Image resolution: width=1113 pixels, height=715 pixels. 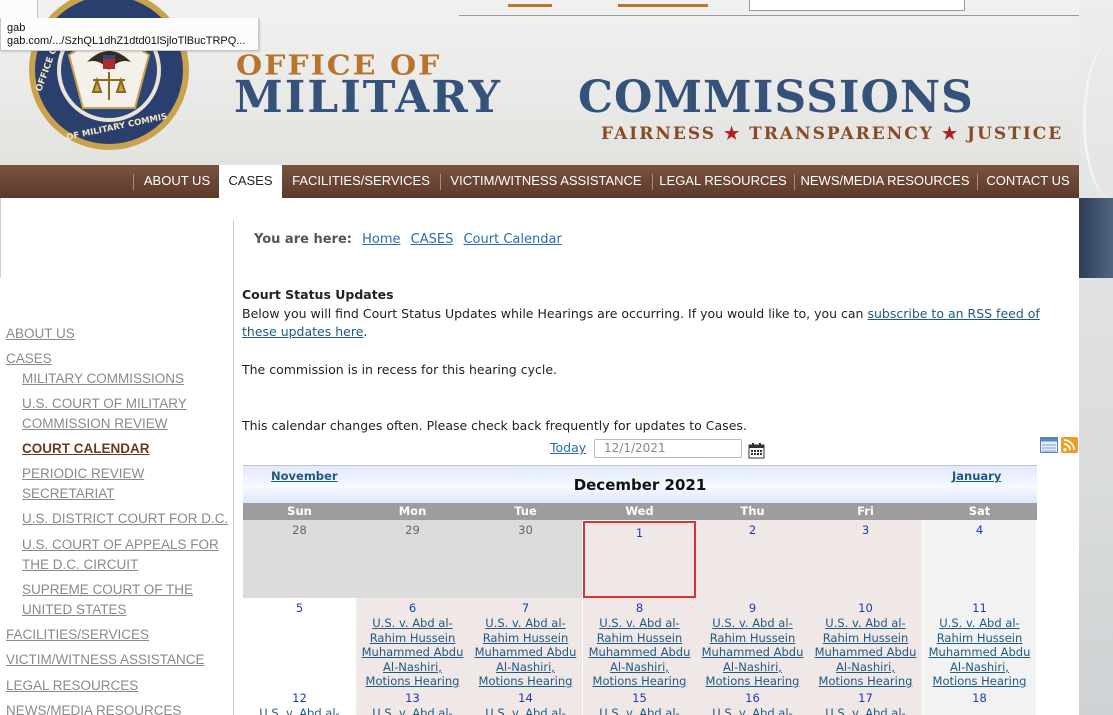 What do you see at coordinates (412, 701) in the screenshot?
I see `calendar-day: 13 U.S. v. Abd al-` at bounding box center [412, 701].